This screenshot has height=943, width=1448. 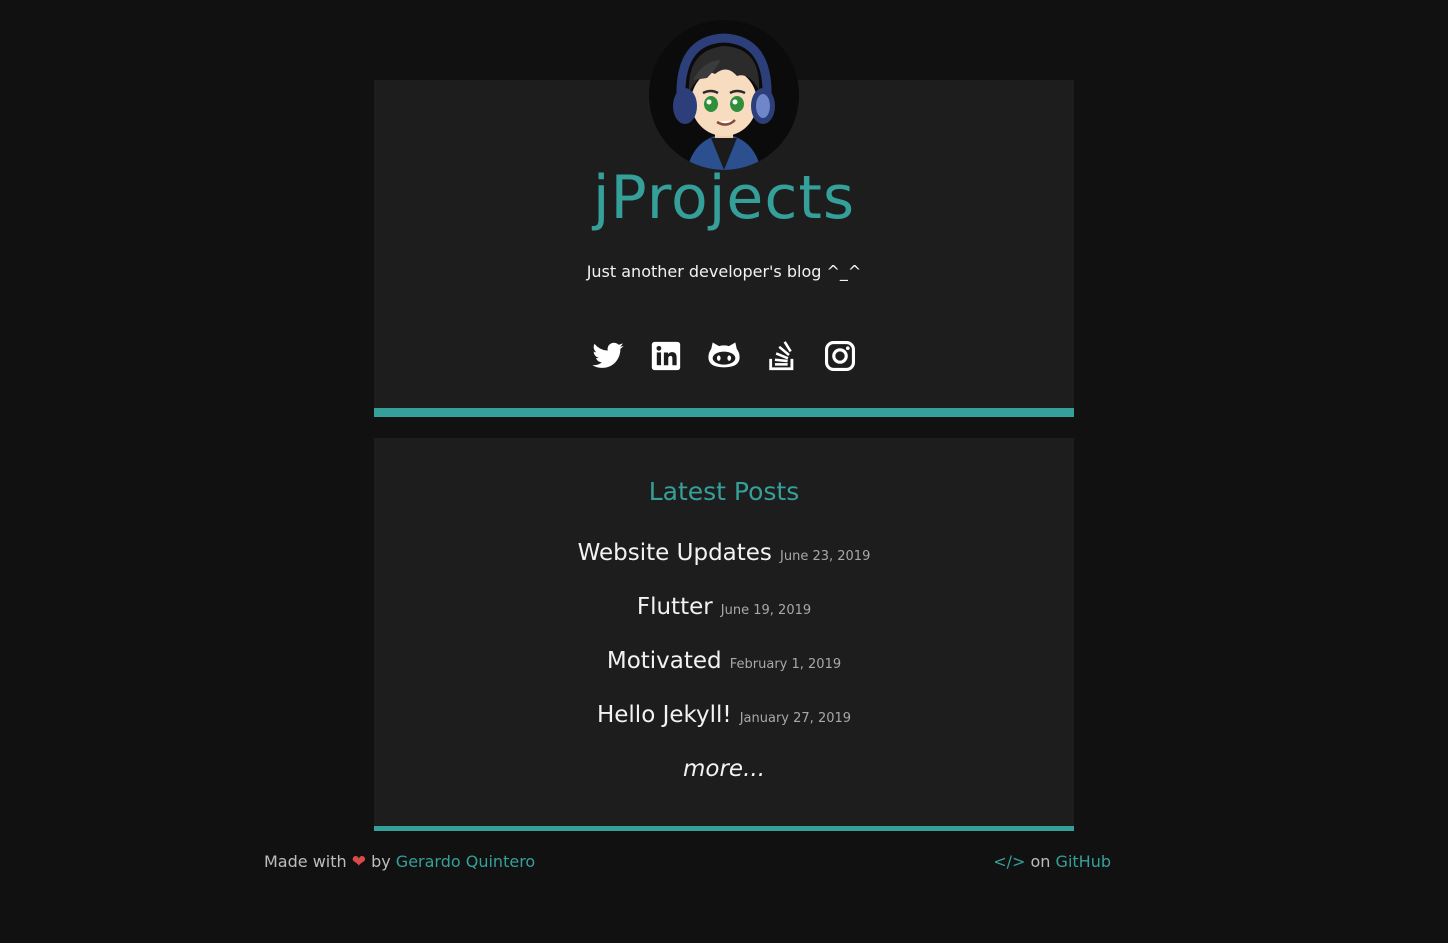 I want to click on site-title: jProjects, so click(x=724, y=198).